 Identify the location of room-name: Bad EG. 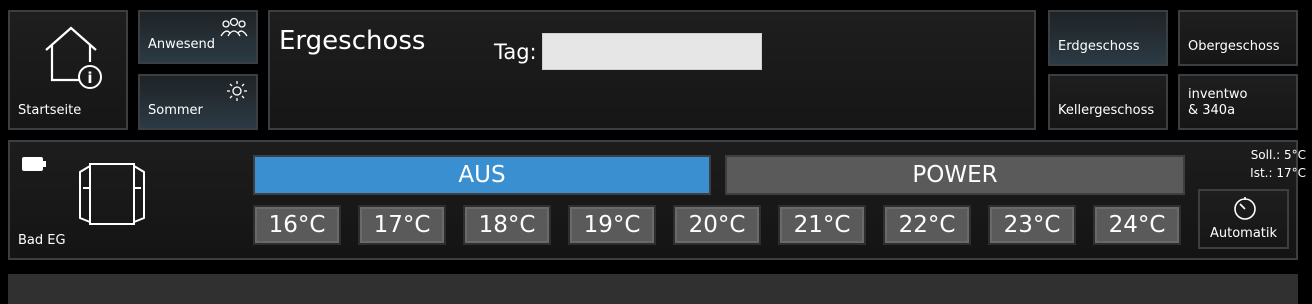
(42, 240).